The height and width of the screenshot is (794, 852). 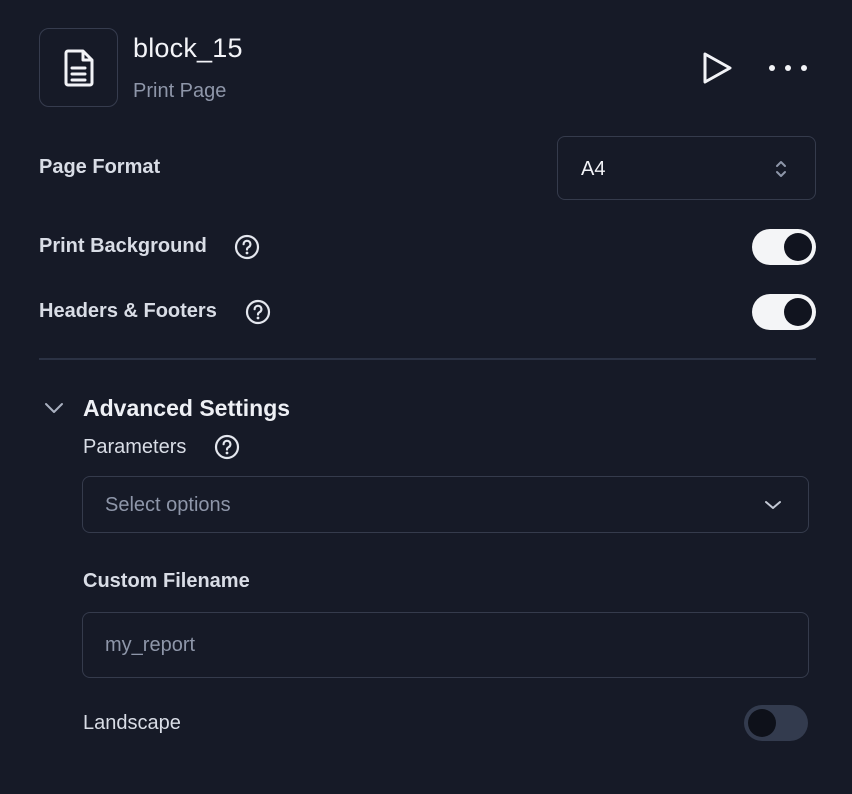 I want to click on document-icon, so click(x=78, y=67).